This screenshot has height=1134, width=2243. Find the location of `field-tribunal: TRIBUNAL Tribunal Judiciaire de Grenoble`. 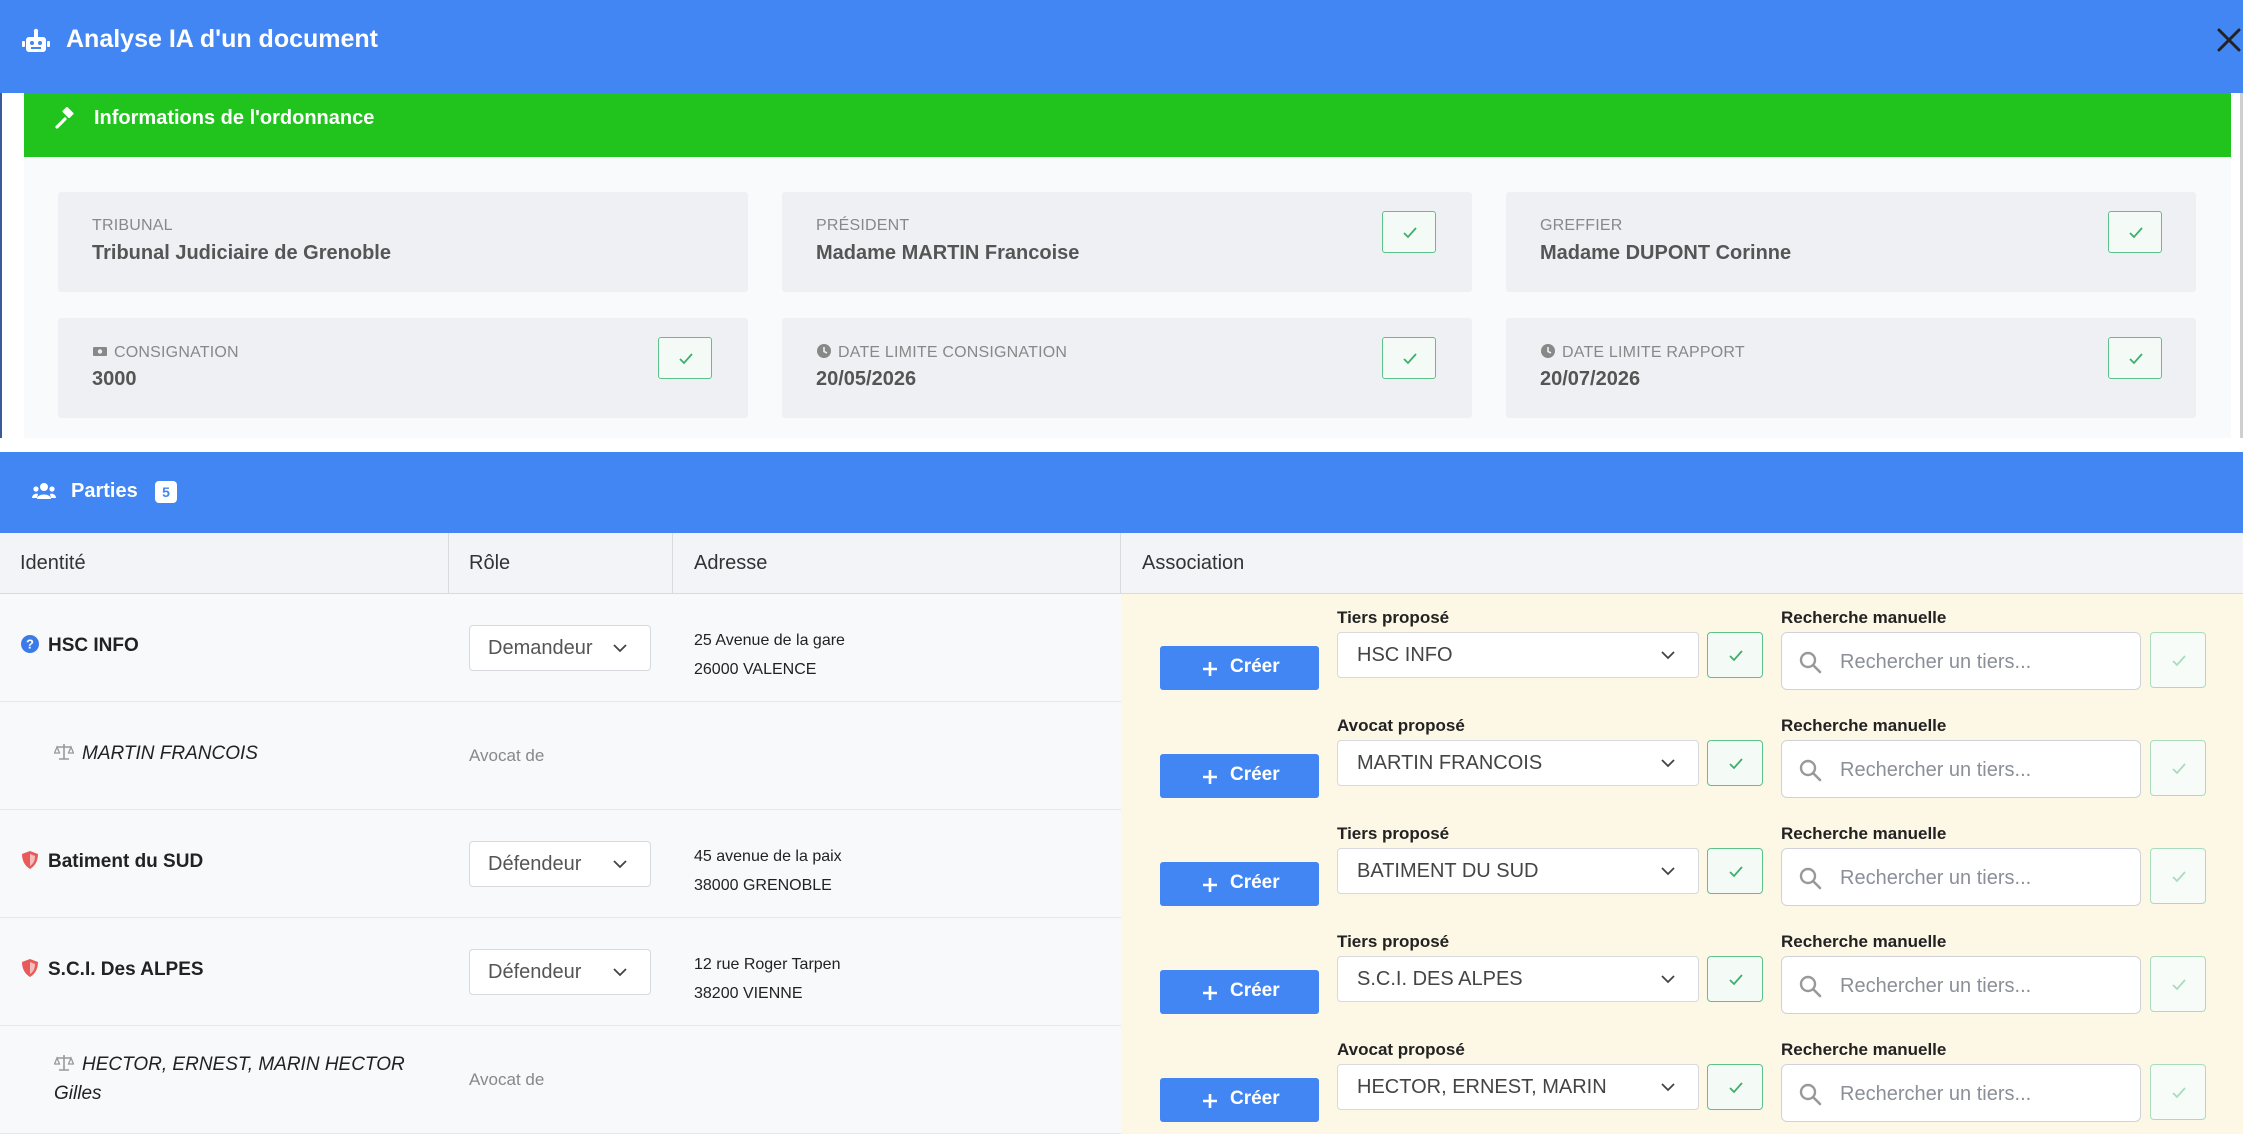

field-tribunal: TRIBUNAL Tribunal Judiciaire de Grenoble is located at coordinates (403, 242).